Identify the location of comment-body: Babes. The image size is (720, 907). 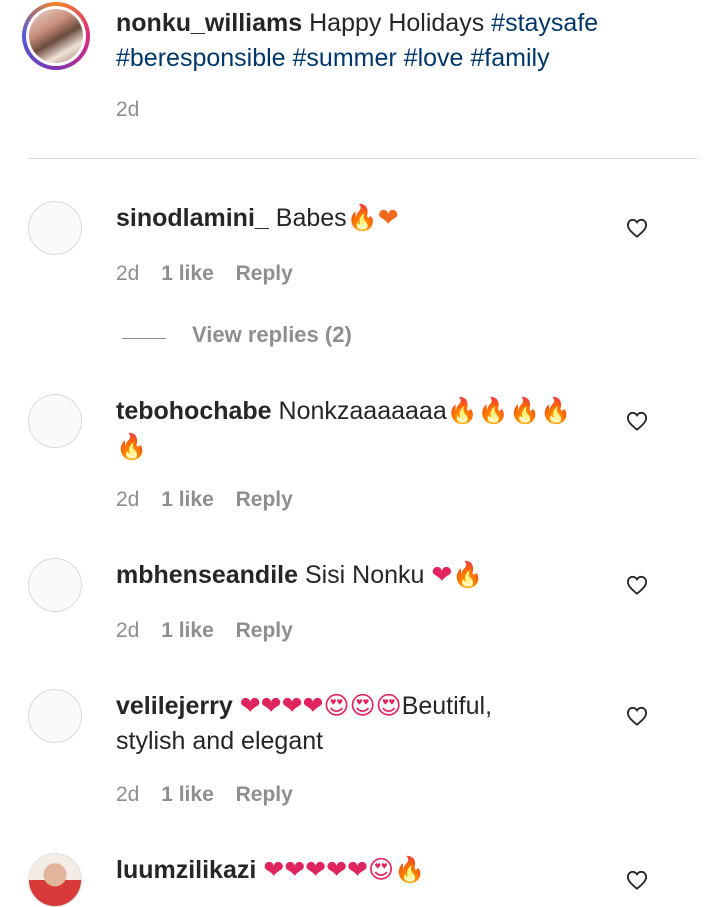
(311, 218).